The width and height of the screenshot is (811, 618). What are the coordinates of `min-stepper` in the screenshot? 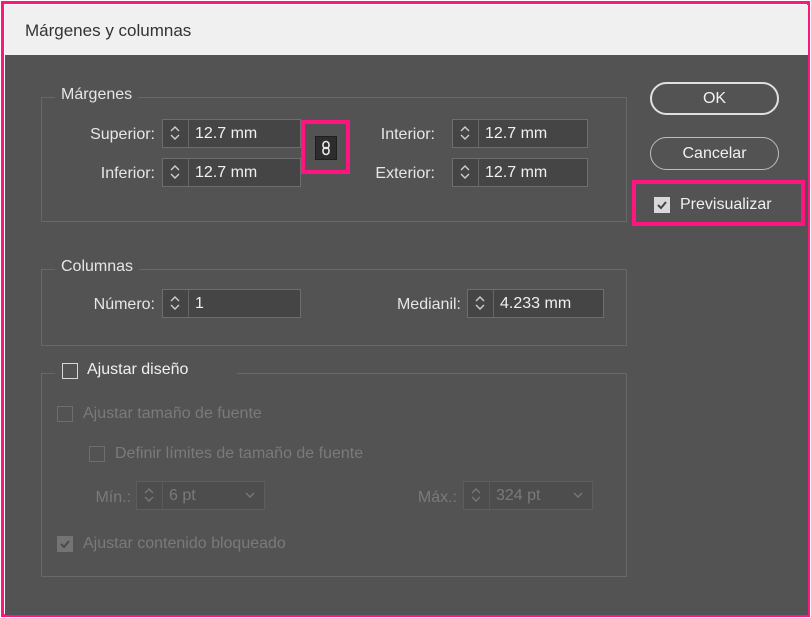 It's located at (150, 495).